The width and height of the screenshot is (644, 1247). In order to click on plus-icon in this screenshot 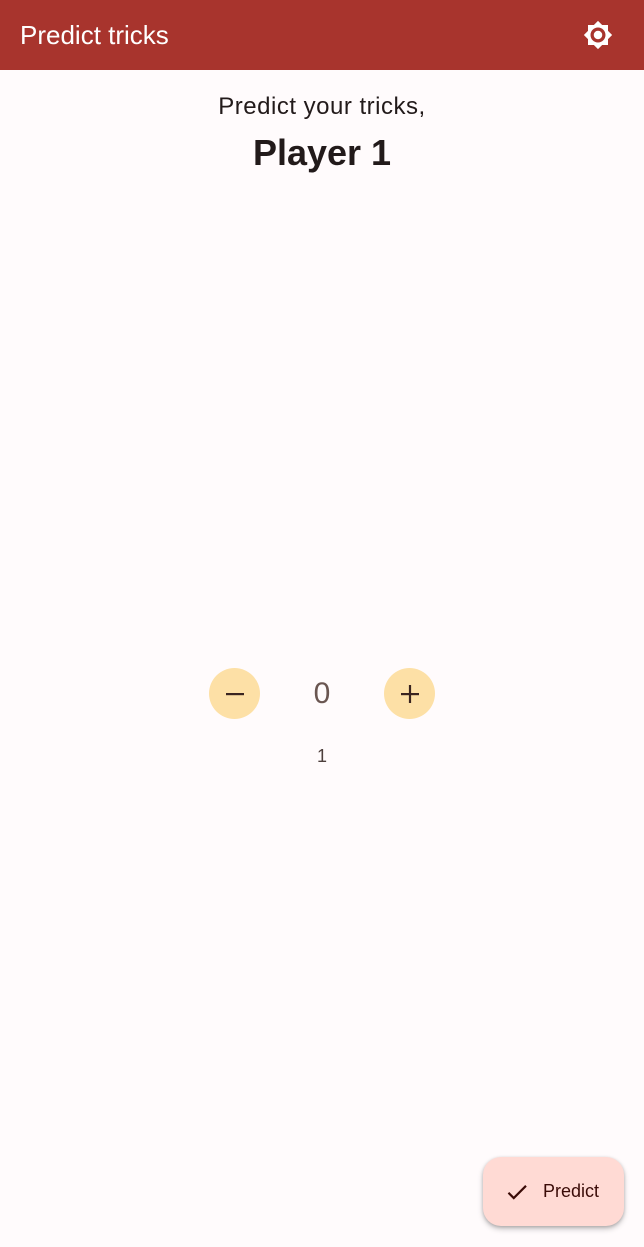, I will do `click(409, 693)`.